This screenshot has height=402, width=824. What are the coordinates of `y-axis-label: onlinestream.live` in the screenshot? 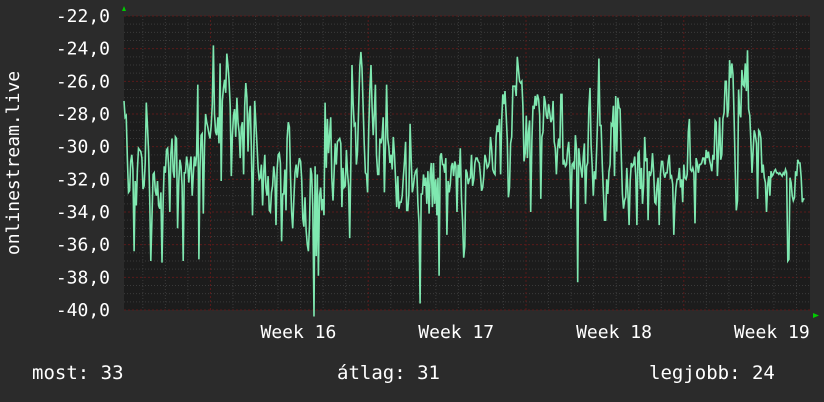 It's located at (13, 163).